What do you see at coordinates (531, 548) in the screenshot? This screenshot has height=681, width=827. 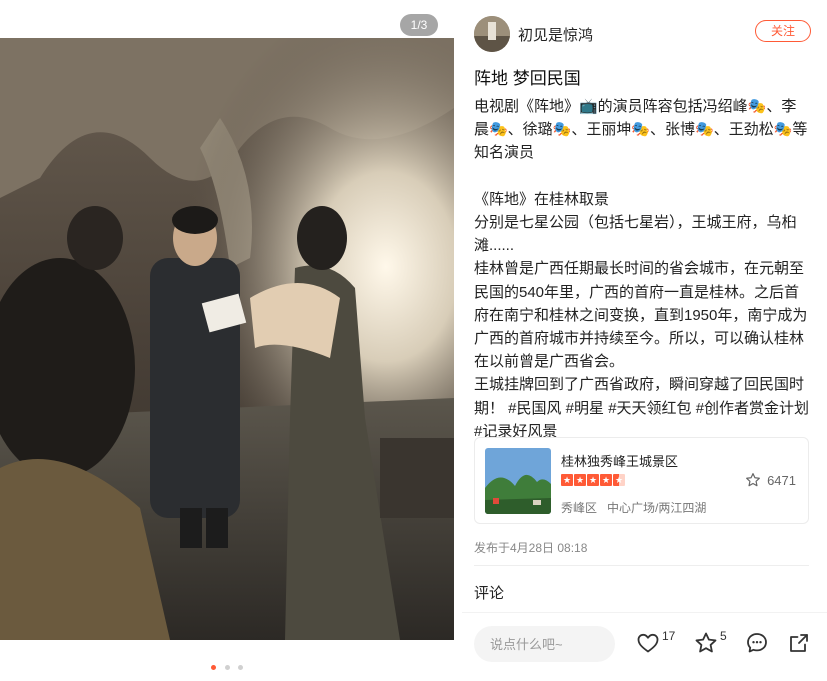 I see `publish-date: 发布于4月28日 08:18` at bounding box center [531, 548].